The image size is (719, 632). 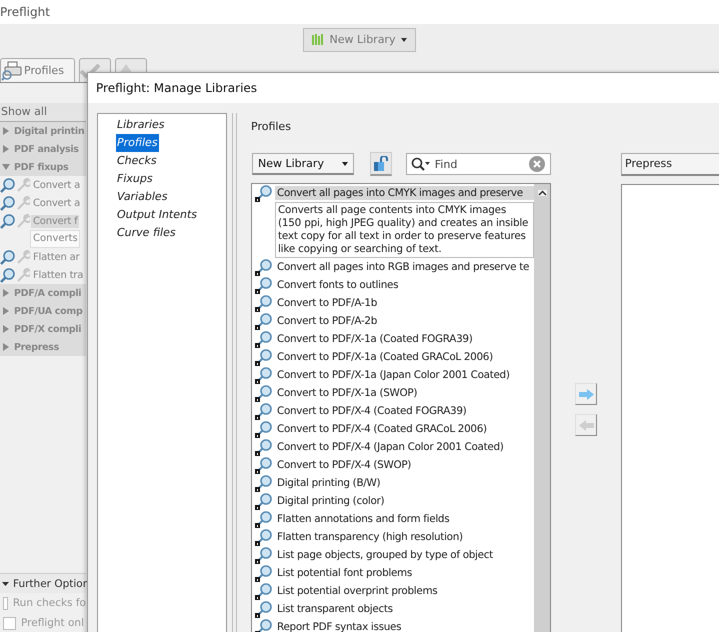 I want to click on left-arrow-icon, so click(x=586, y=425).